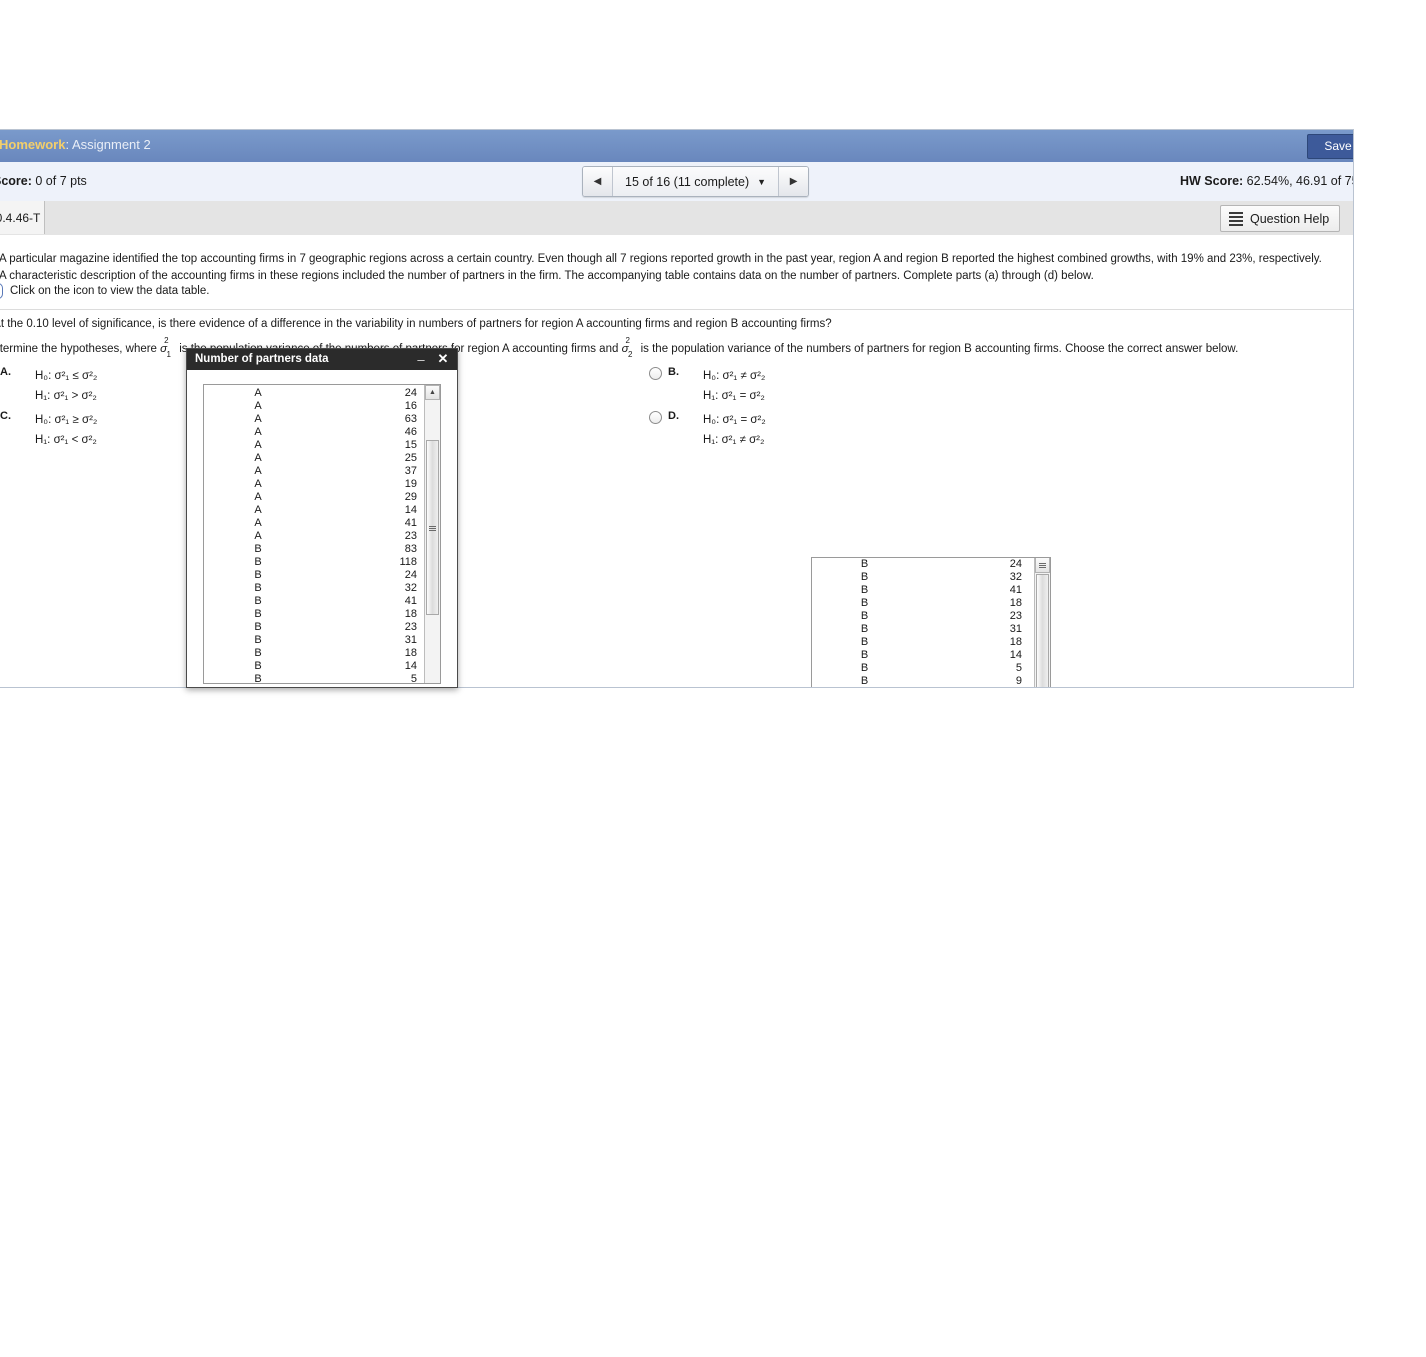  Describe the element at coordinates (432, 392) in the screenshot. I see `dialog-scroll-up-icon: ▲` at that location.